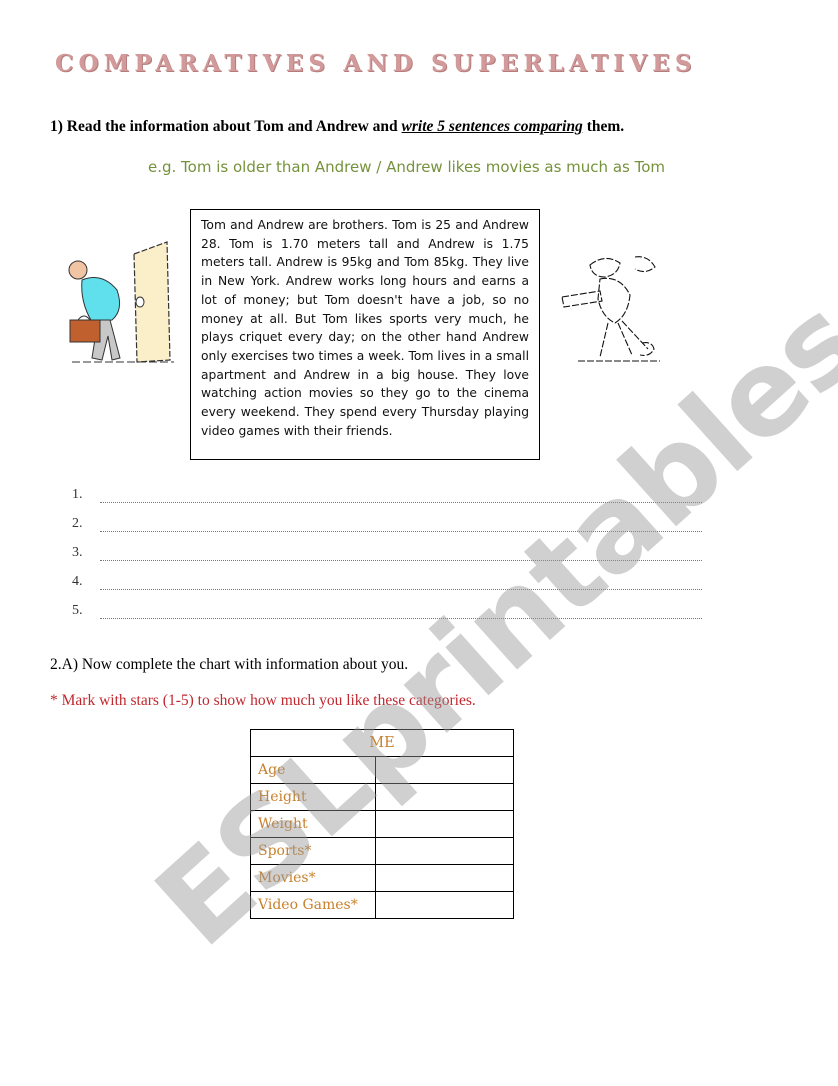  Describe the element at coordinates (77, 581) in the screenshot. I see `answer-line-number: 4.` at that location.